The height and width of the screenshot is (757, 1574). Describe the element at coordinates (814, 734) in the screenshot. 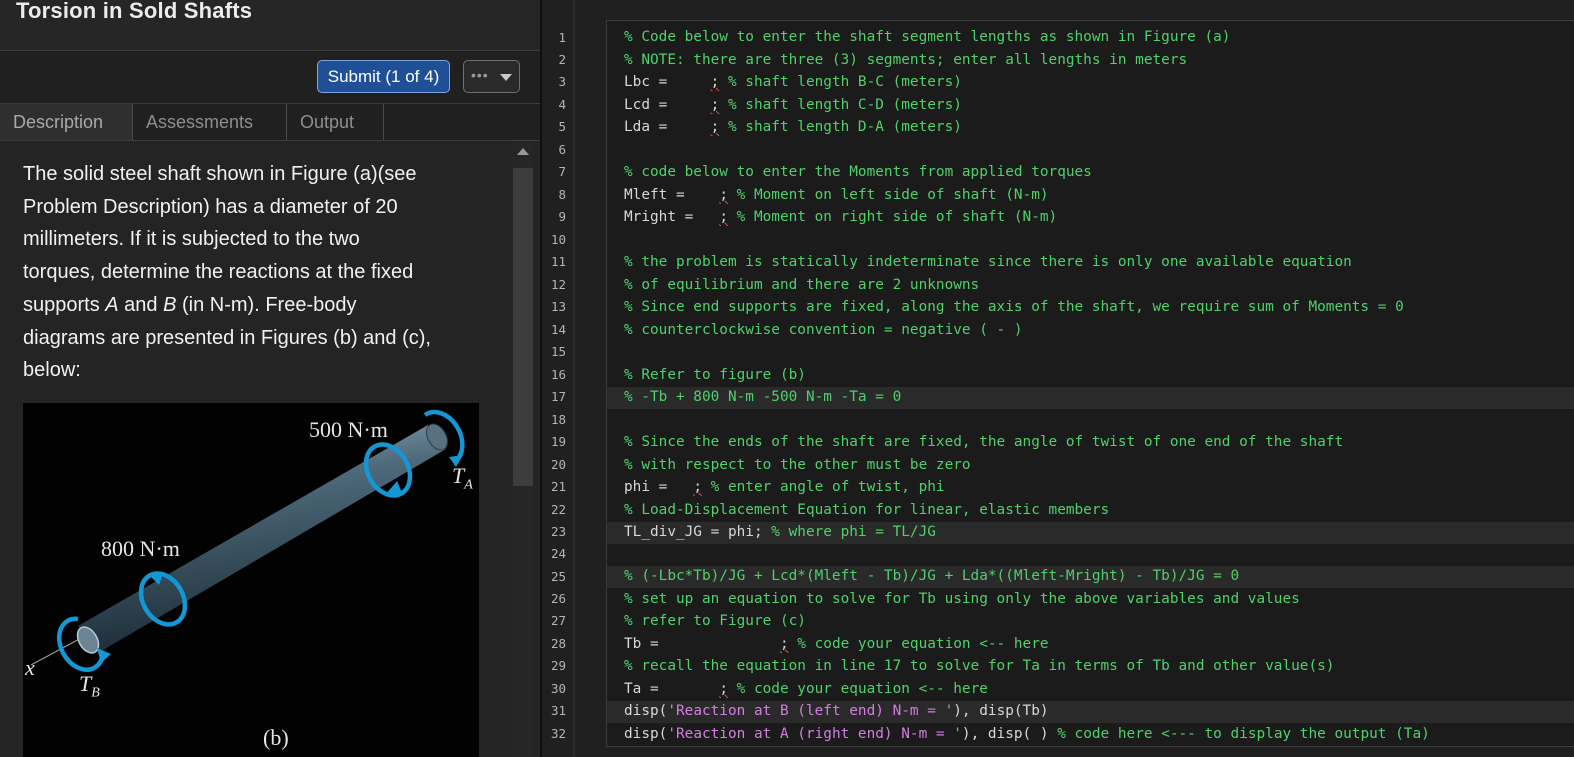

I see `code-string: 'Reaction at A (right end) N-m = '` at that location.